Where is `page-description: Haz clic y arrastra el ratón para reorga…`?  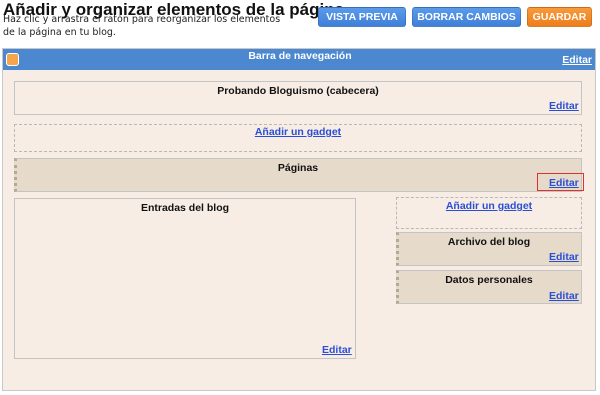 page-description: Haz clic y arrastra el ratón para reorga… is located at coordinates (142, 26).